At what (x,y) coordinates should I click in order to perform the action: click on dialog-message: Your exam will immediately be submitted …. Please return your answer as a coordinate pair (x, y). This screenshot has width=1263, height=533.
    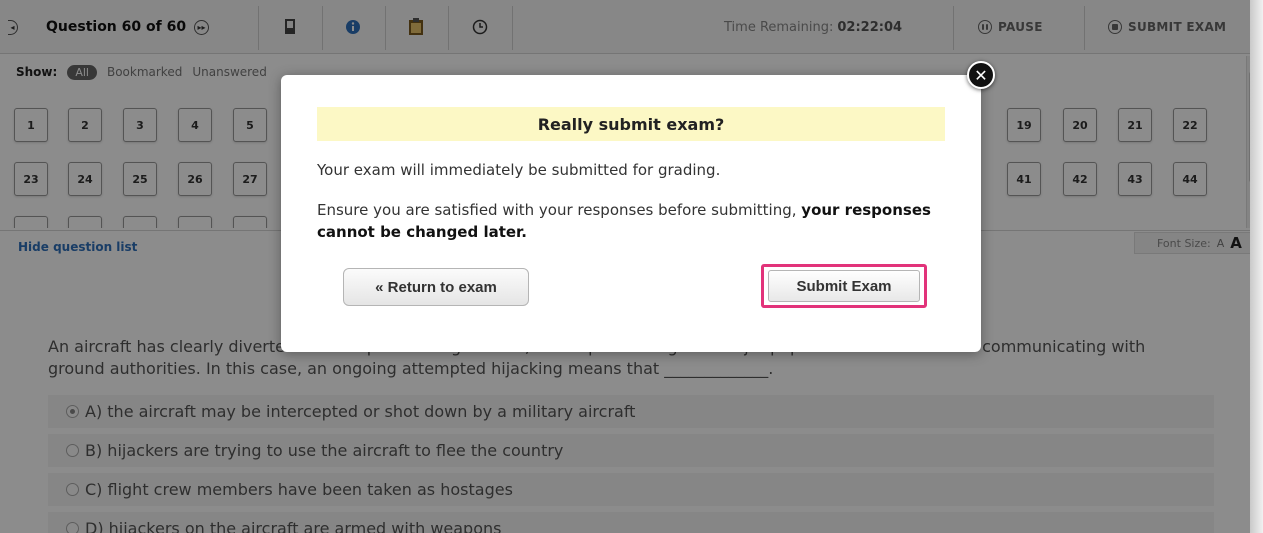
    Looking at the image, I should click on (519, 170).